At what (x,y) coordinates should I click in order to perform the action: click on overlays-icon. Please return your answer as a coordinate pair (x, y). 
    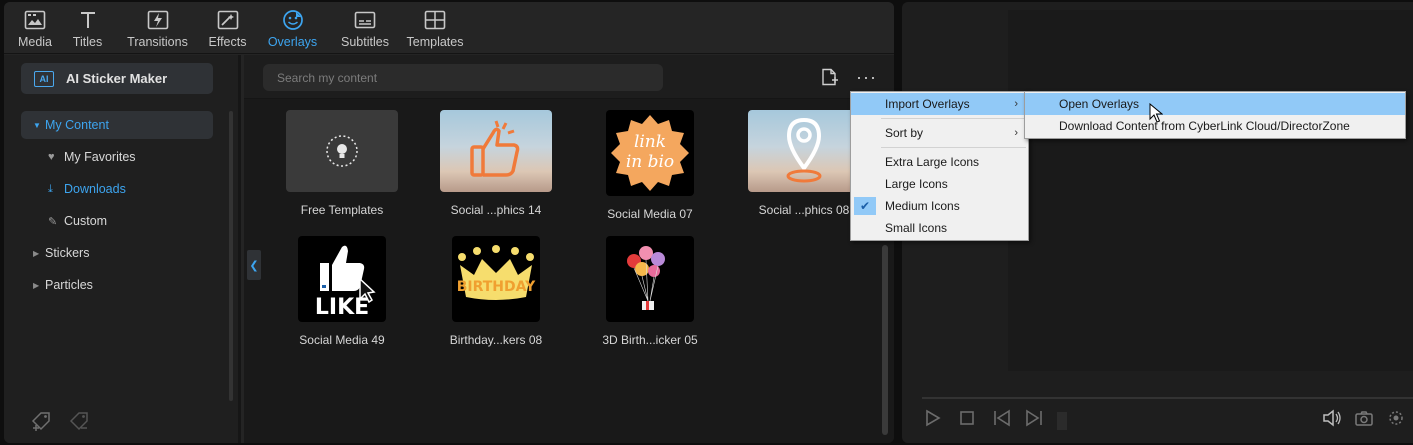
    Looking at the image, I should click on (293, 20).